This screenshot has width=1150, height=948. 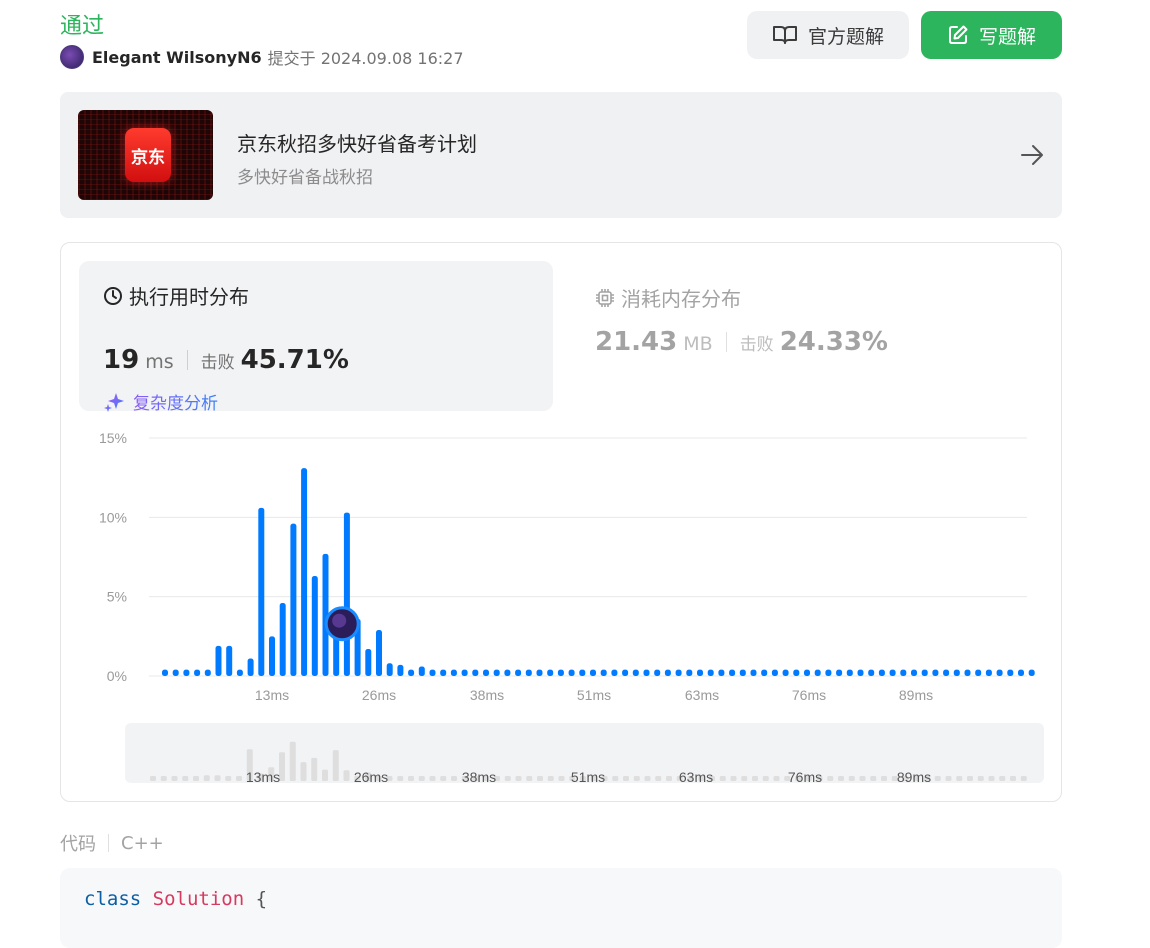 What do you see at coordinates (175, 899) in the screenshot?
I see `code-line: class Solution {` at bounding box center [175, 899].